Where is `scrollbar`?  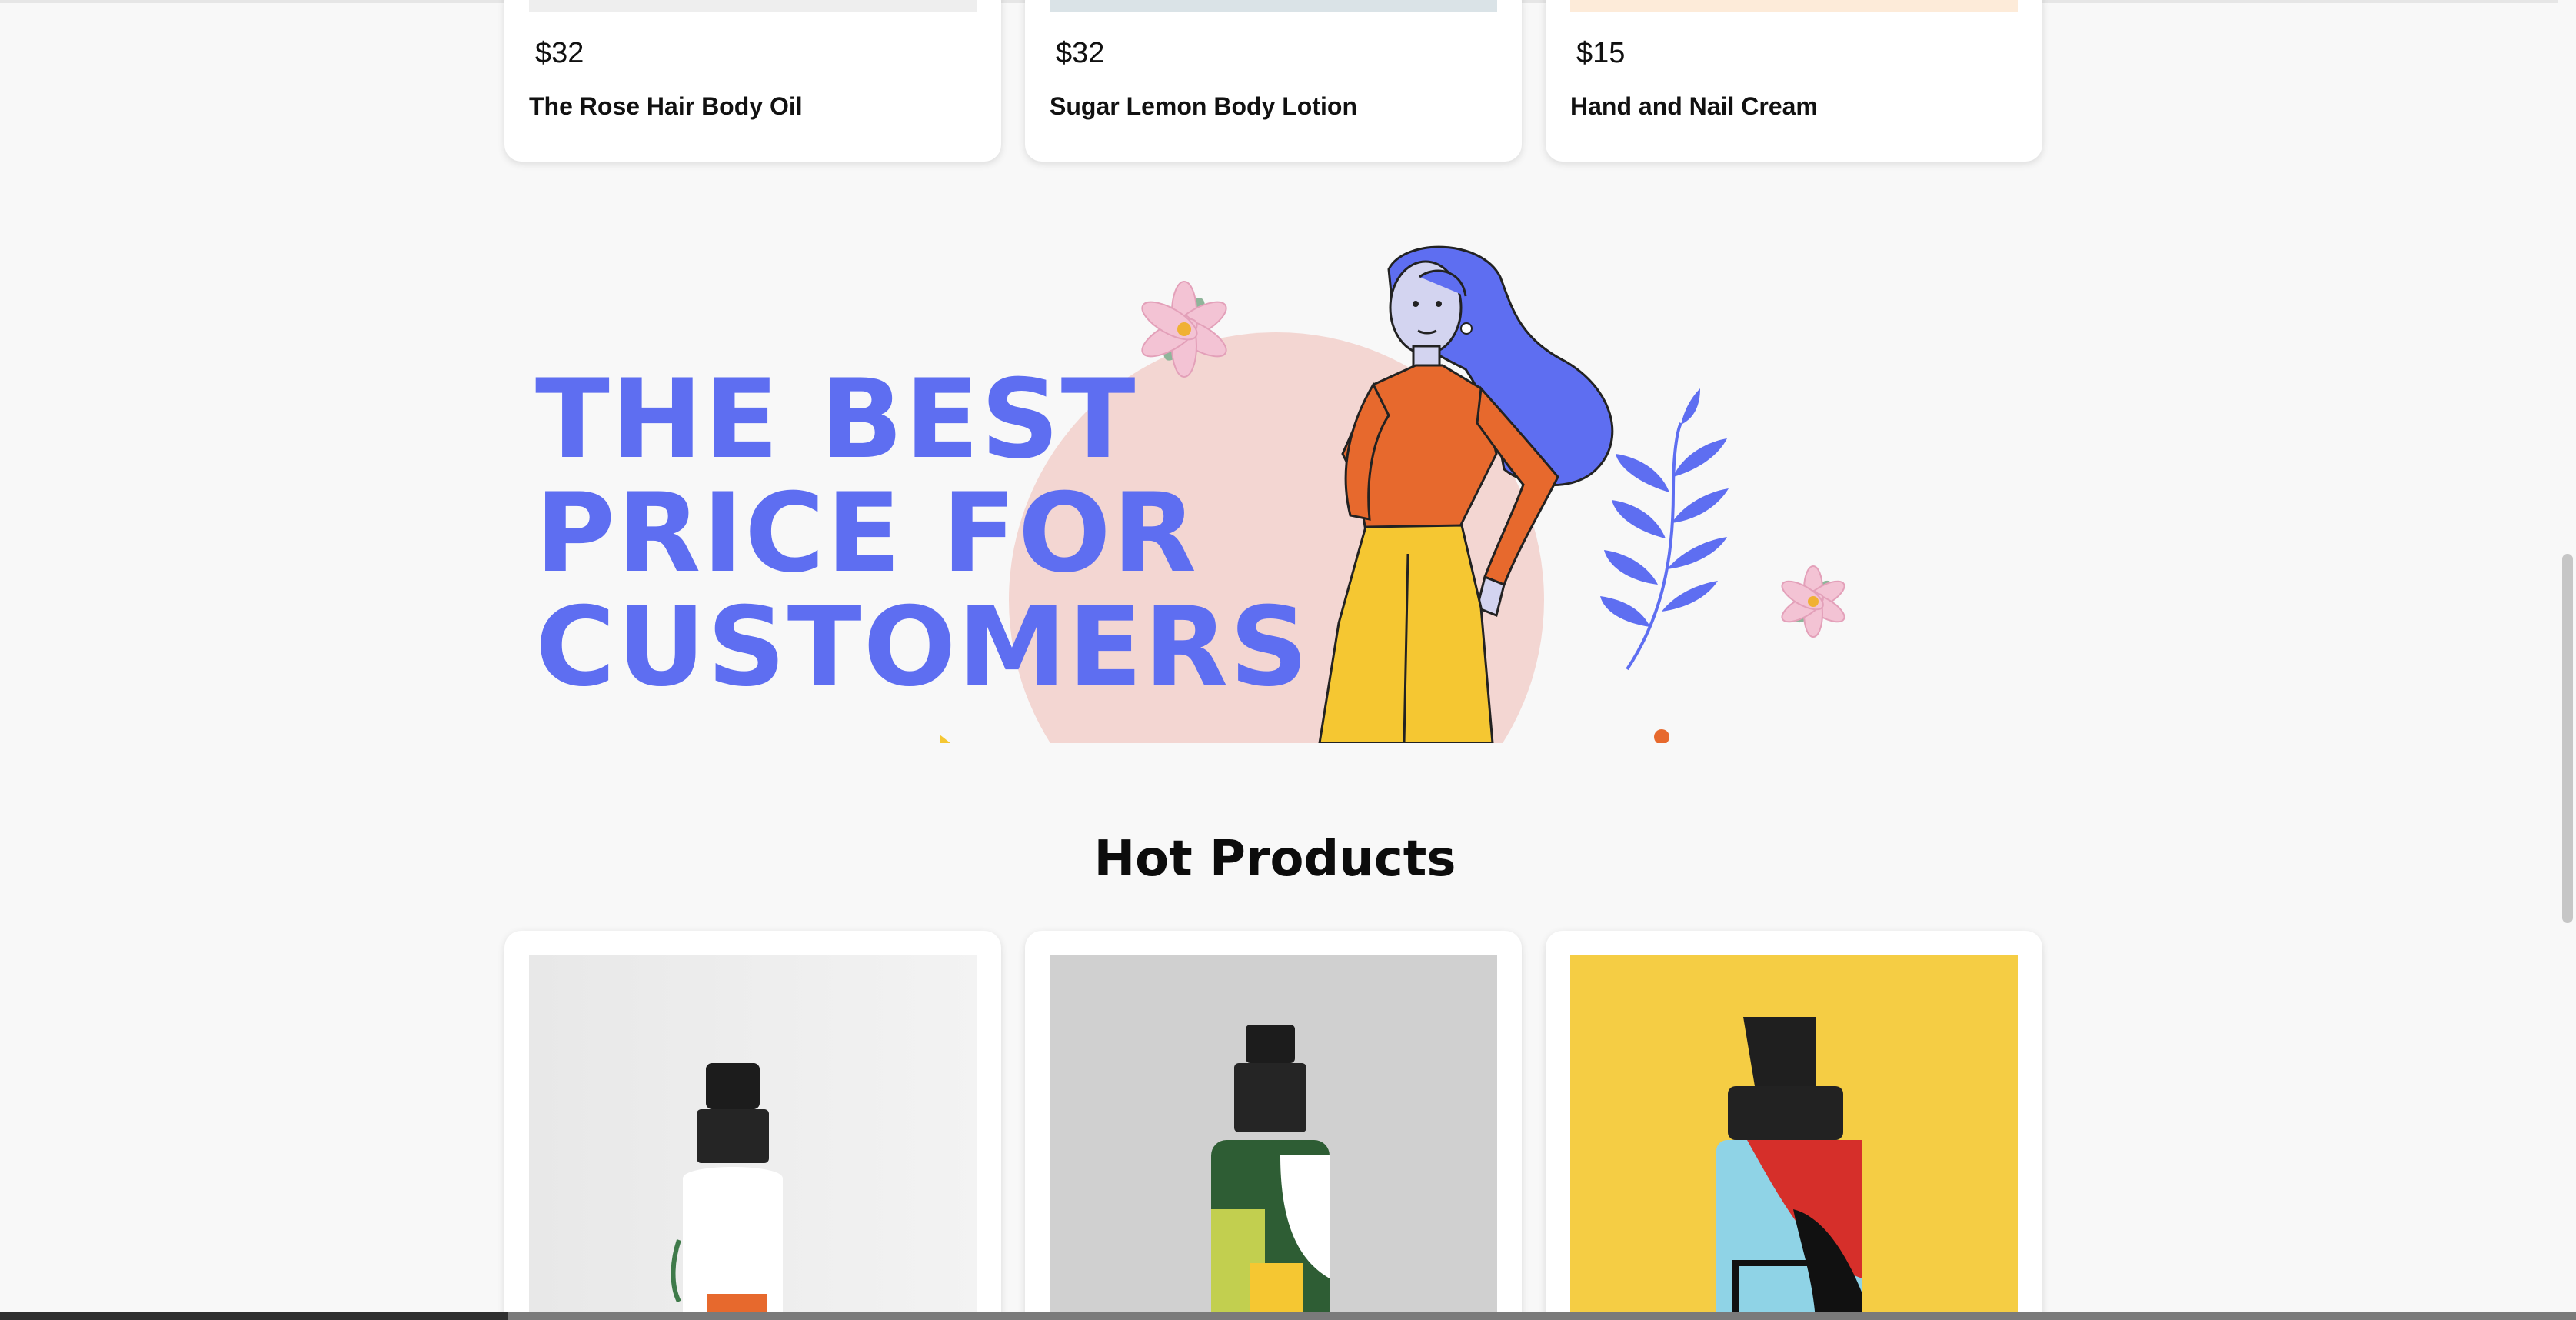 scrollbar is located at coordinates (2567, 660).